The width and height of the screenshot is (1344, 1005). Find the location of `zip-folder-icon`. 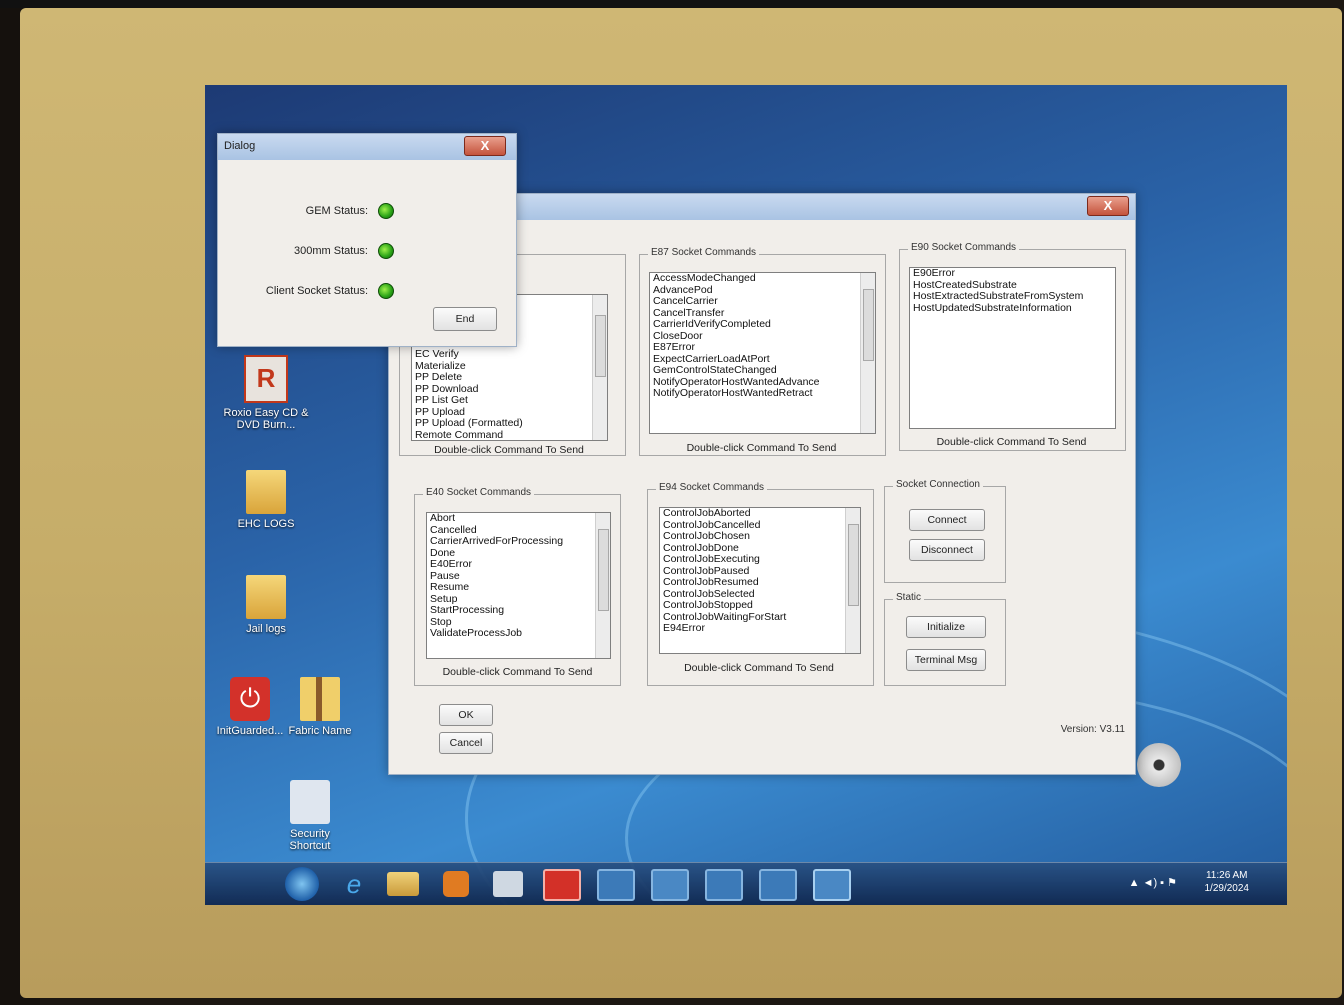

zip-folder-icon is located at coordinates (320, 699).